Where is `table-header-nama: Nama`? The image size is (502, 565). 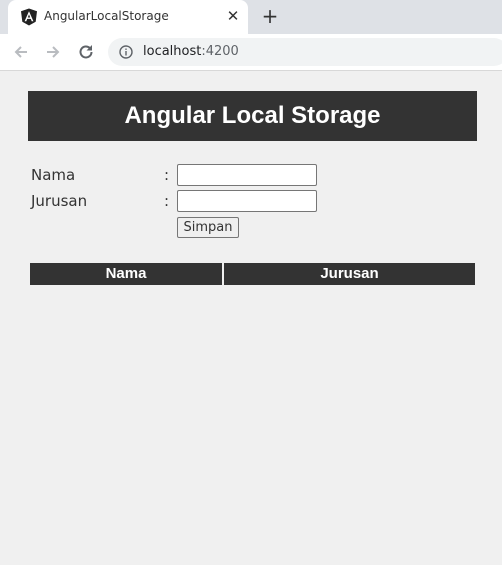 table-header-nama: Nama is located at coordinates (126, 274).